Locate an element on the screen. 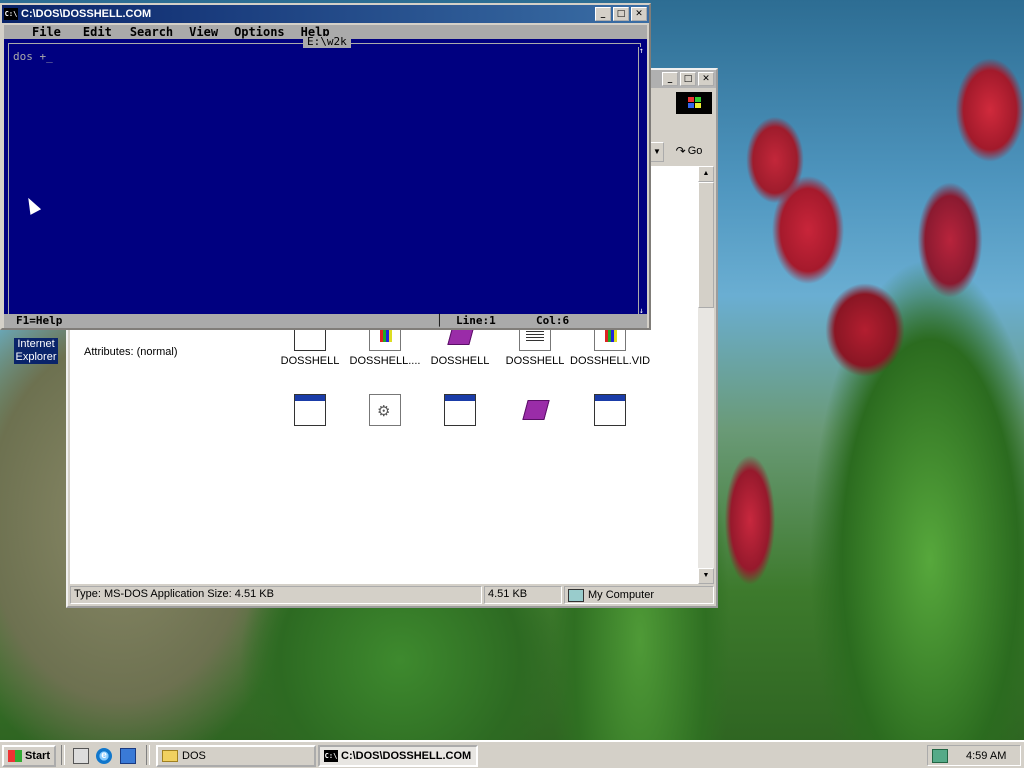 The image size is (1024, 768). go-button: ↷ Go is located at coordinates (689, 151).